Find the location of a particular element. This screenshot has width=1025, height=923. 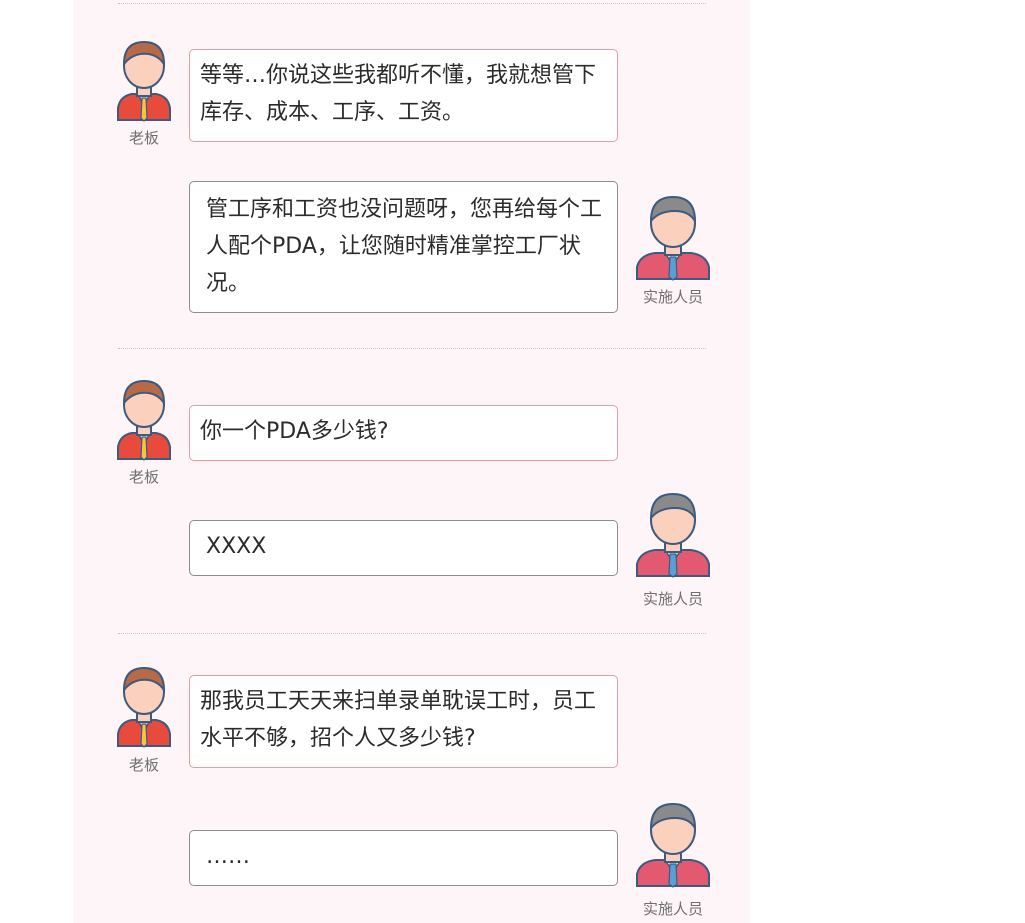

message-bubble-boss: 等等…你说这些我都听不懂，我就想管下库存、成本、工序、工资。 is located at coordinates (403, 95).